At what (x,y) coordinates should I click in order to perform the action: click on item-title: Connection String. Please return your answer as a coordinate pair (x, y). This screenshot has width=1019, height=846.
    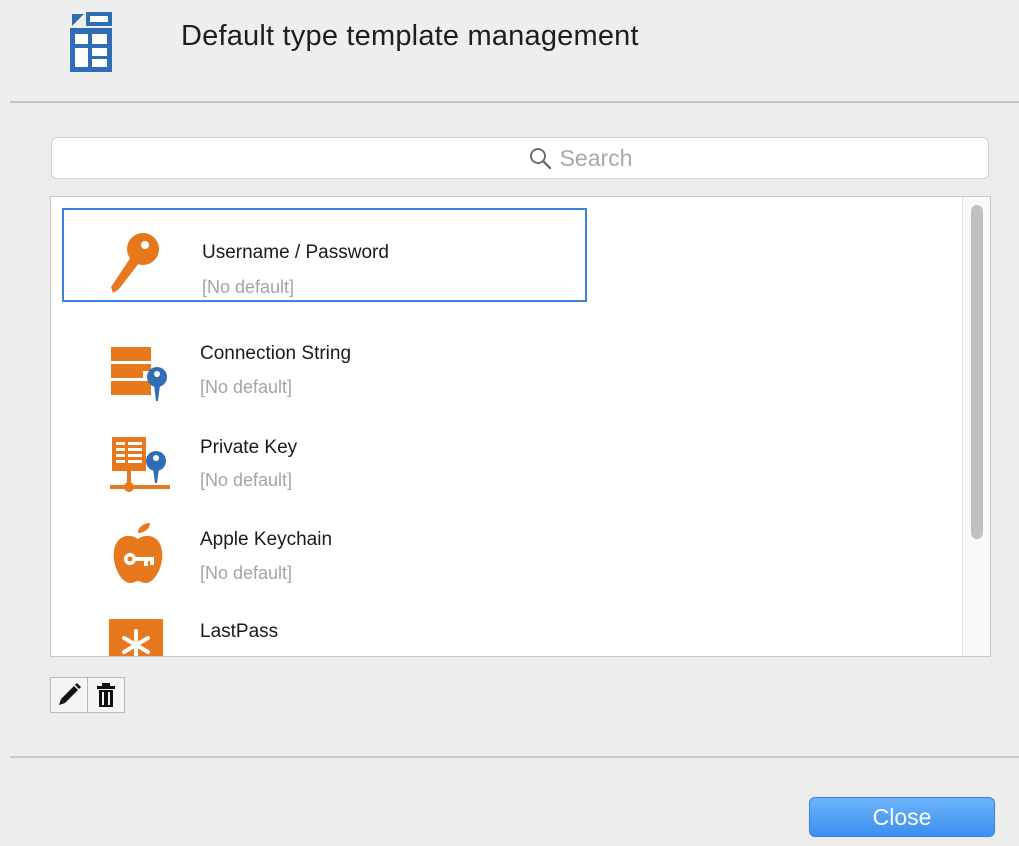
    Looking at the image, I should click on (276, 353).